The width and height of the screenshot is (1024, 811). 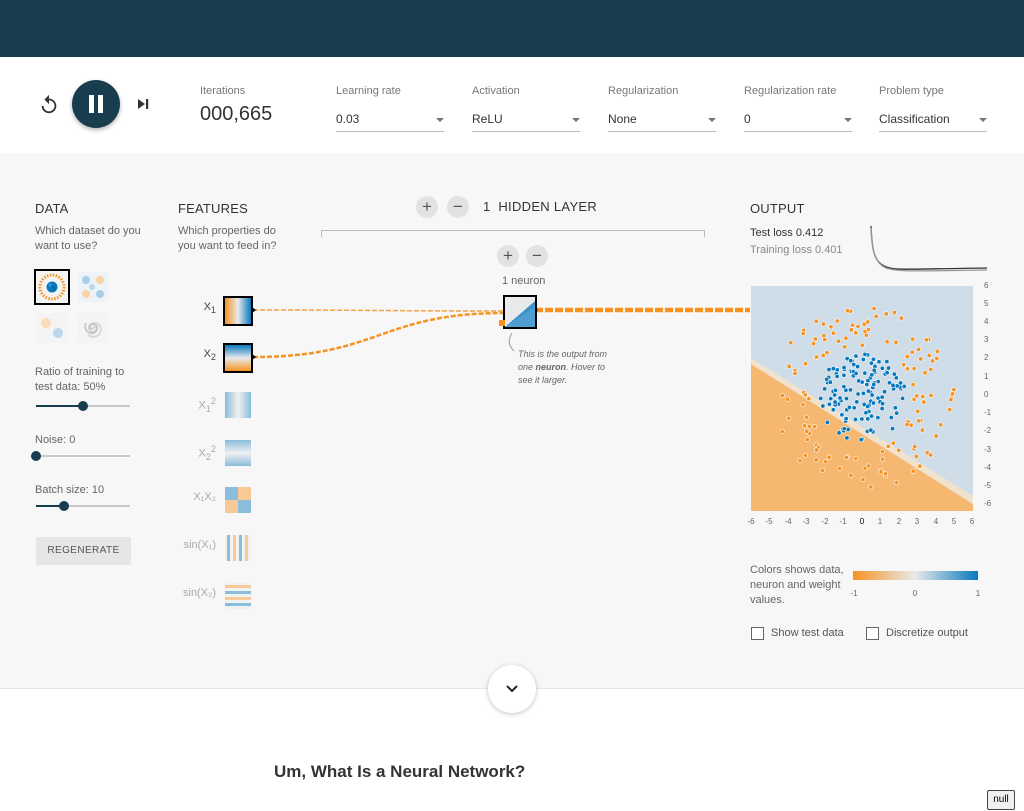 I want to click on link-x2-neuron, so click(x=379, y=335).